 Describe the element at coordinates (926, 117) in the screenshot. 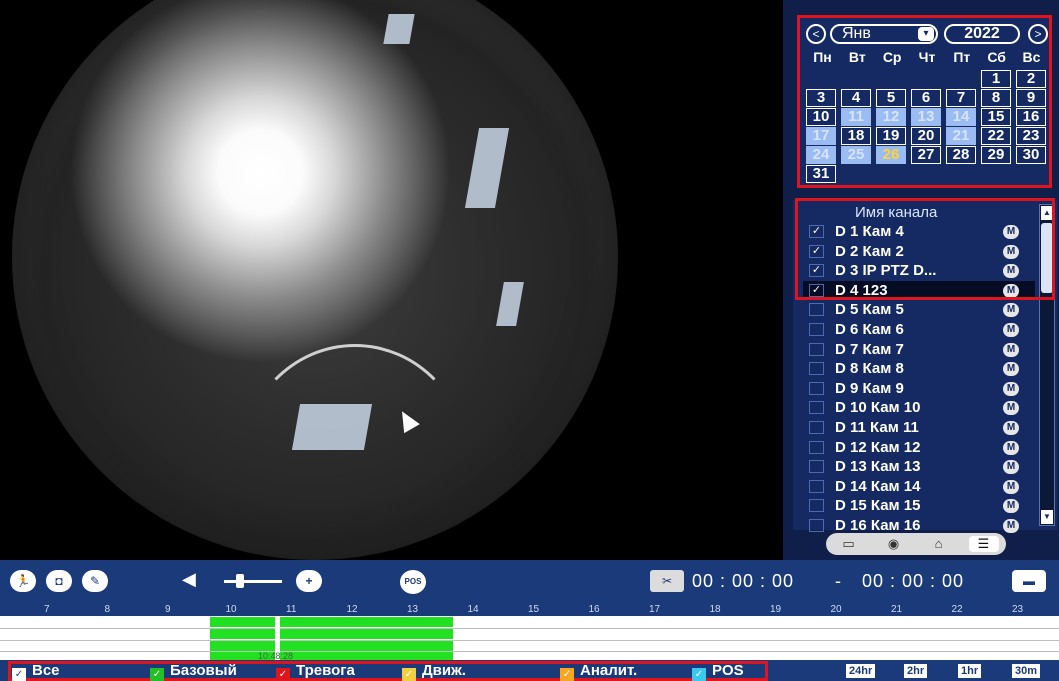

I see `calendar-day: 13` at that location.